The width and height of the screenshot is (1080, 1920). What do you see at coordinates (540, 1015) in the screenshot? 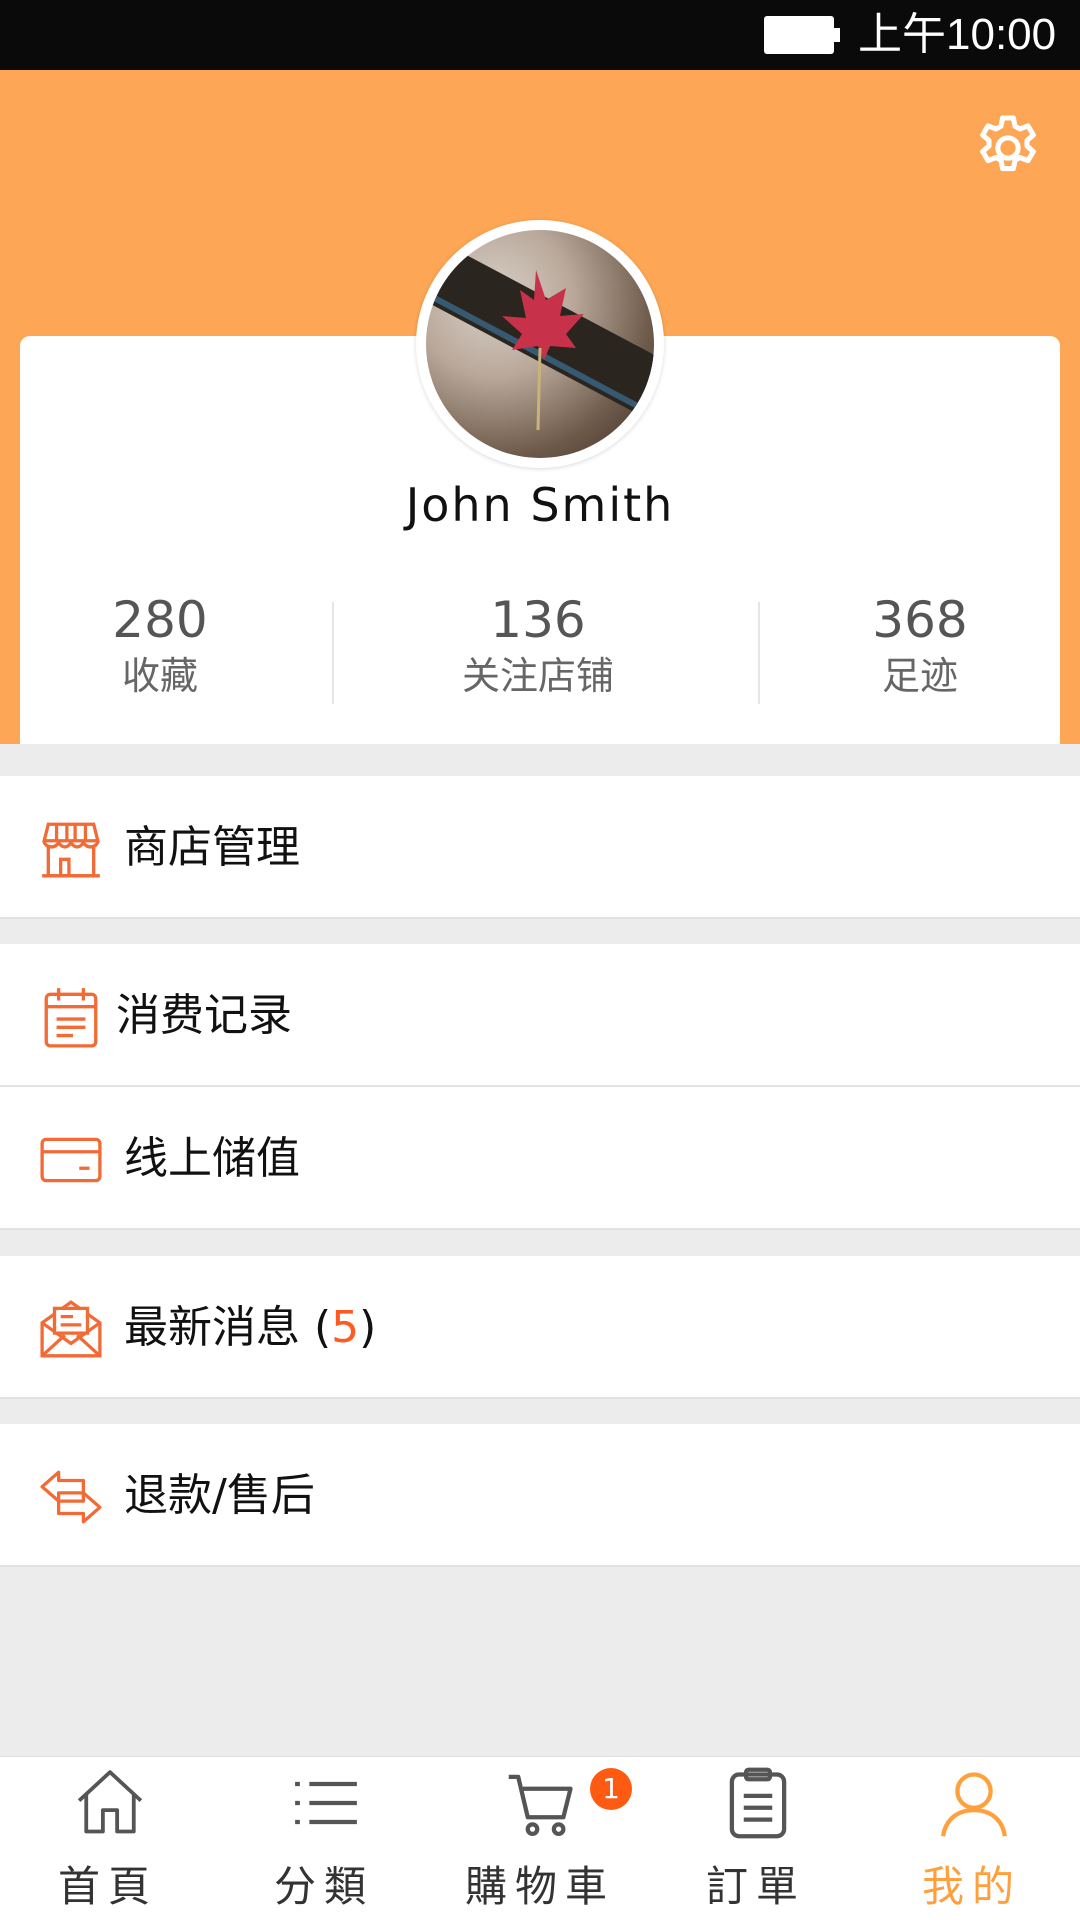
I see `menu-item-spending-records: 消费记录` at bounding box center [540, 1015].